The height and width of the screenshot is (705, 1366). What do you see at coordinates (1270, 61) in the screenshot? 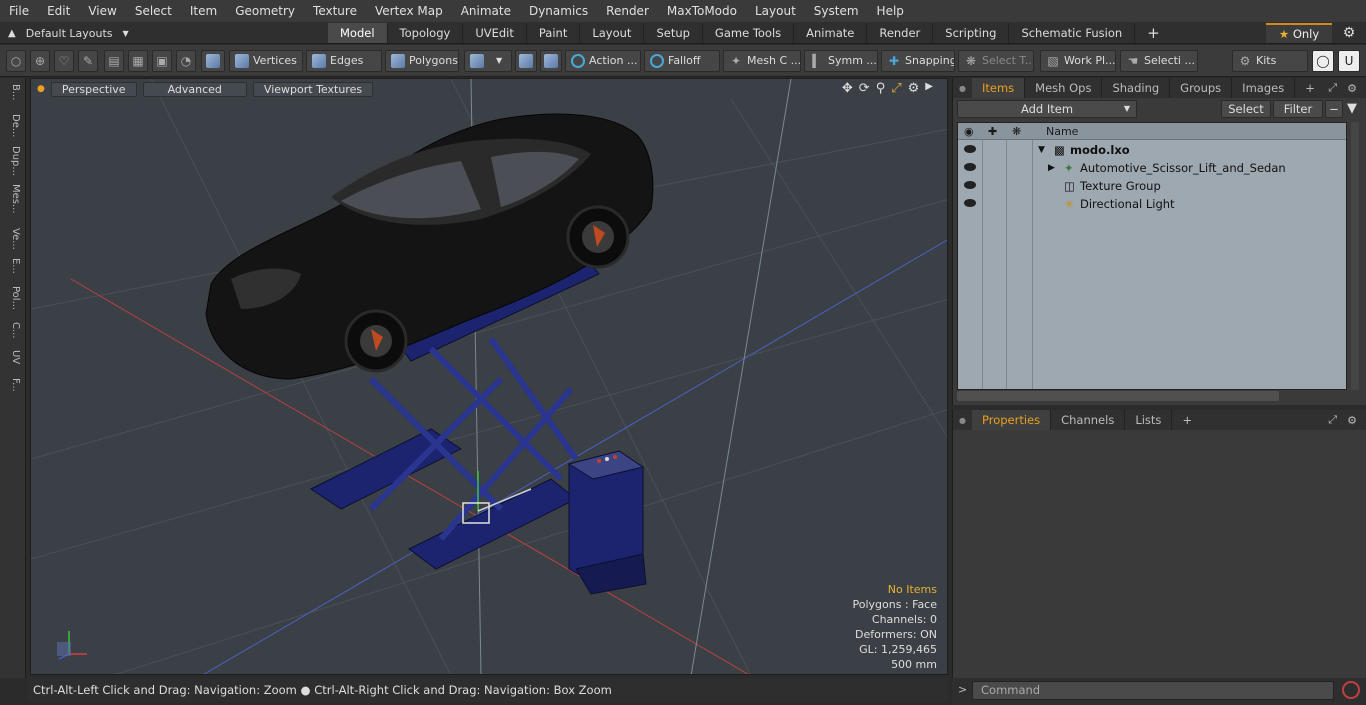
I see `kits-button: ⚙ Kits` at bounding box center [1270, 61].